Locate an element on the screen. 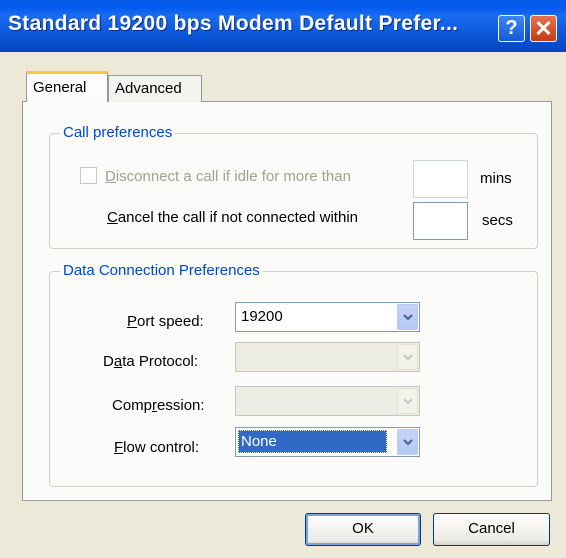 Image resolution: width=566 pixels, height=558 pixels. idle-minutes-unit: mins is located at coordinates (496, 178).